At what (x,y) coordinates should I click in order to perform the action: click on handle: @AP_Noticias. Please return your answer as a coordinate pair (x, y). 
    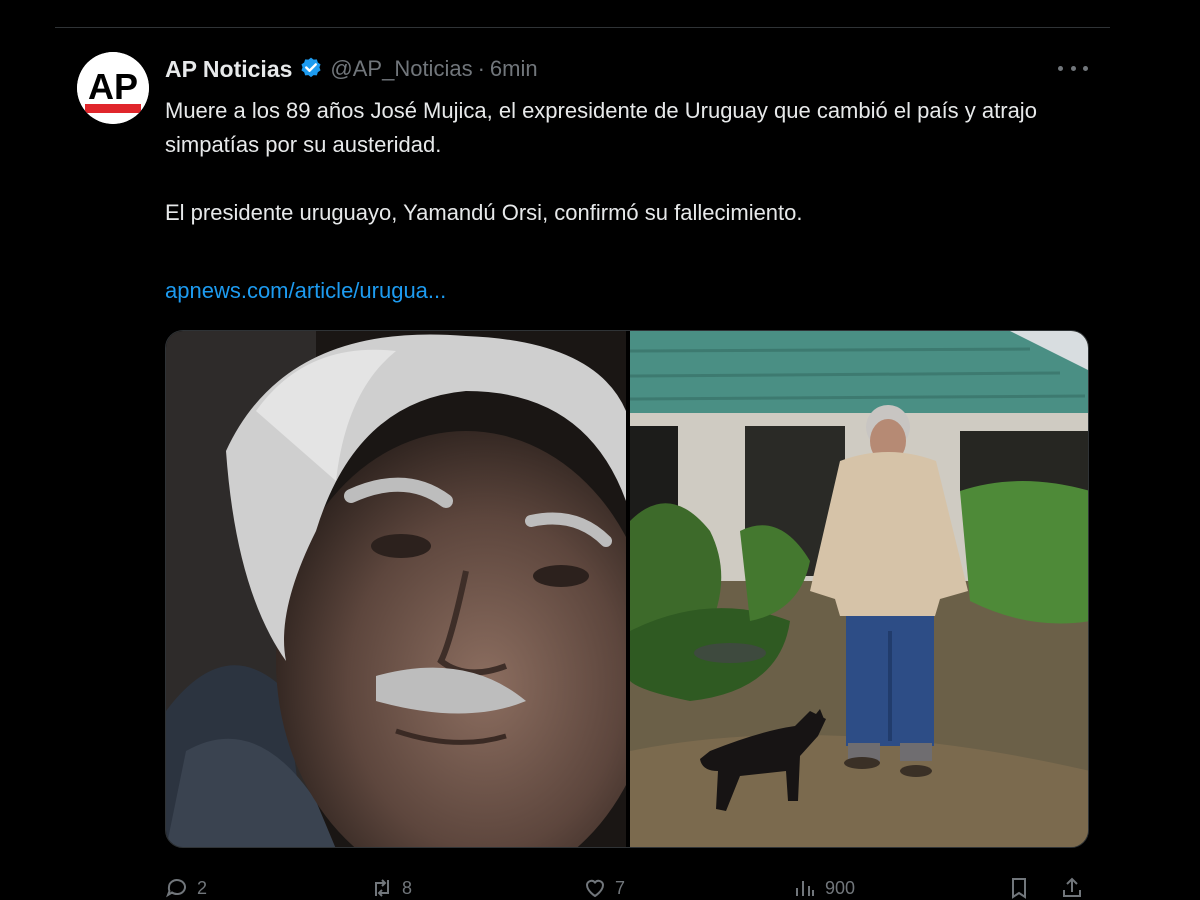
    Looking at the image, I should click on (401, 69).